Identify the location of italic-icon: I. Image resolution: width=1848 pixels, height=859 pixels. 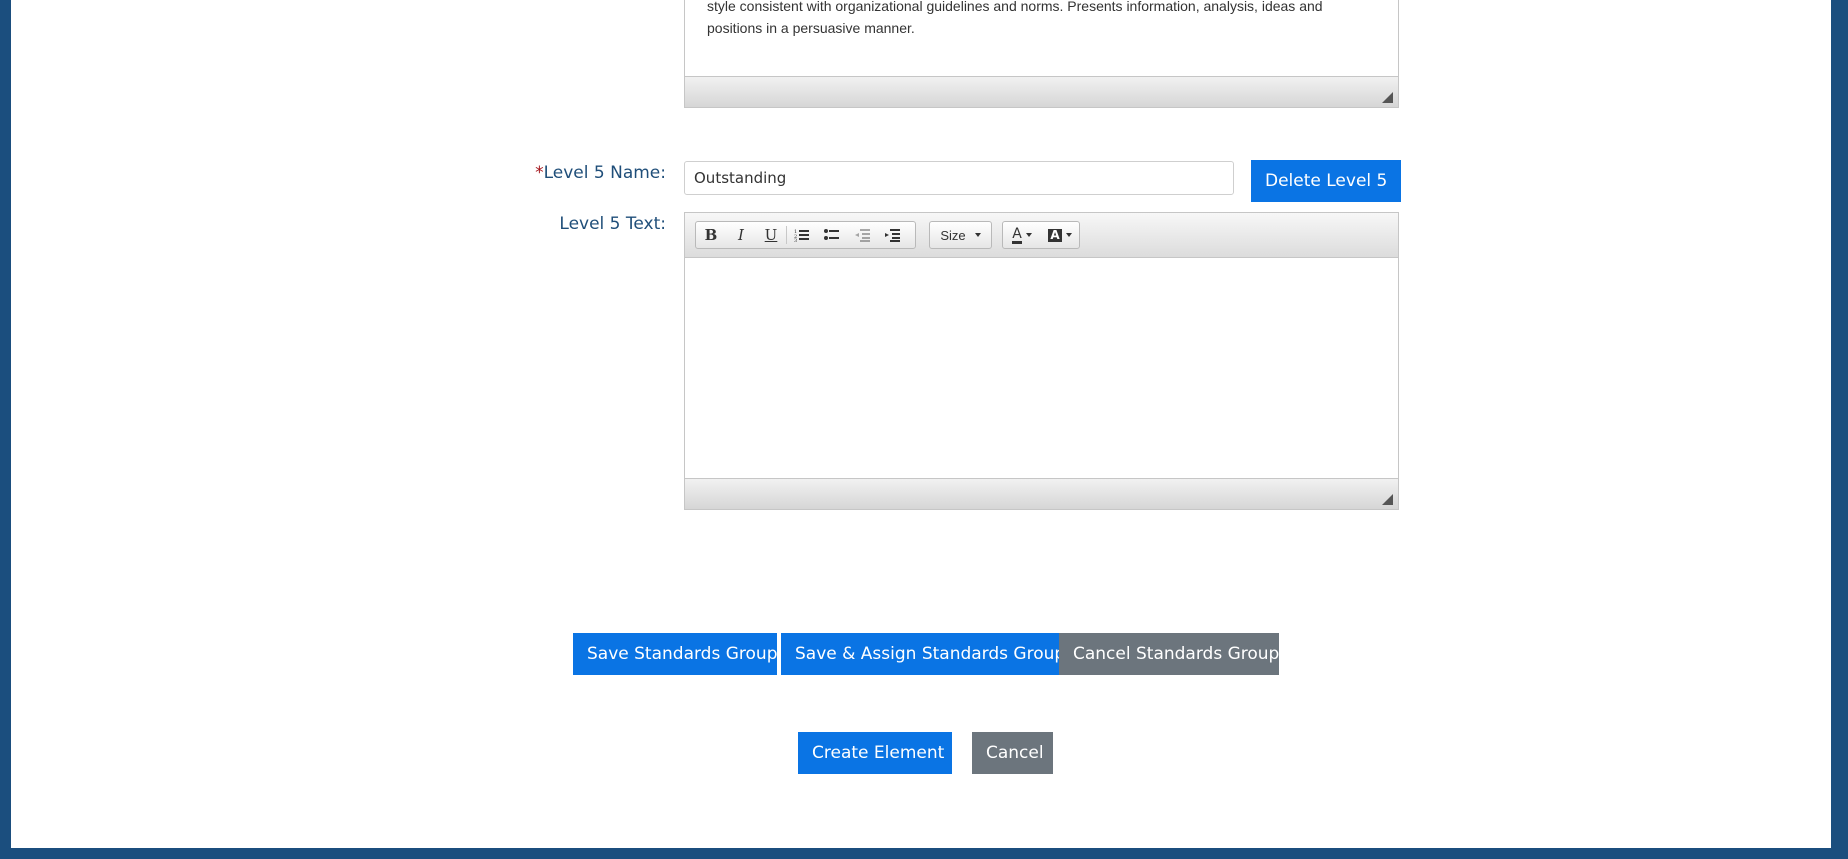
(741, 235).